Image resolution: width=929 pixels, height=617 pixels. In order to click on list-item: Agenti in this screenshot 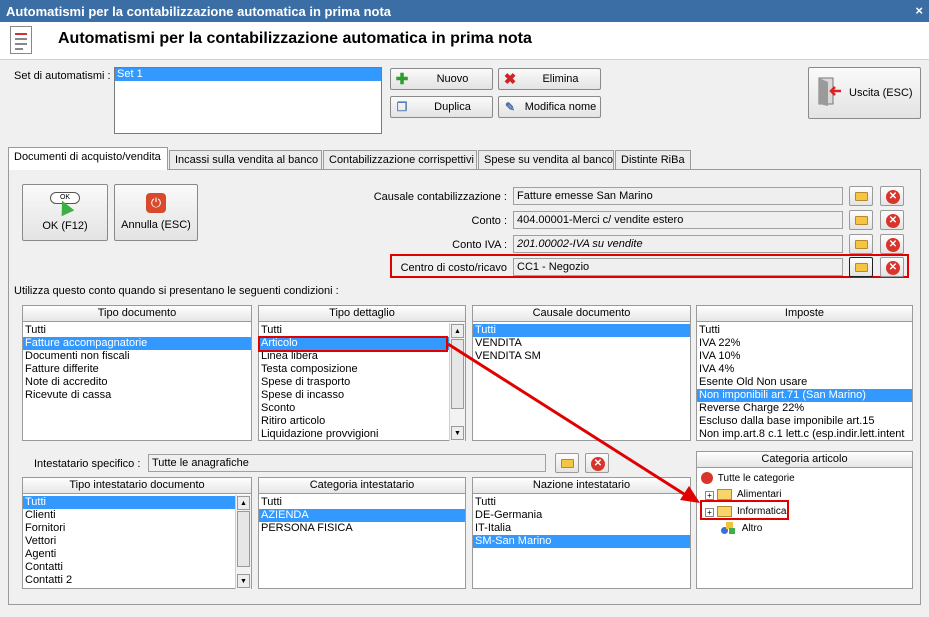, I will do `click(129, 554)`.